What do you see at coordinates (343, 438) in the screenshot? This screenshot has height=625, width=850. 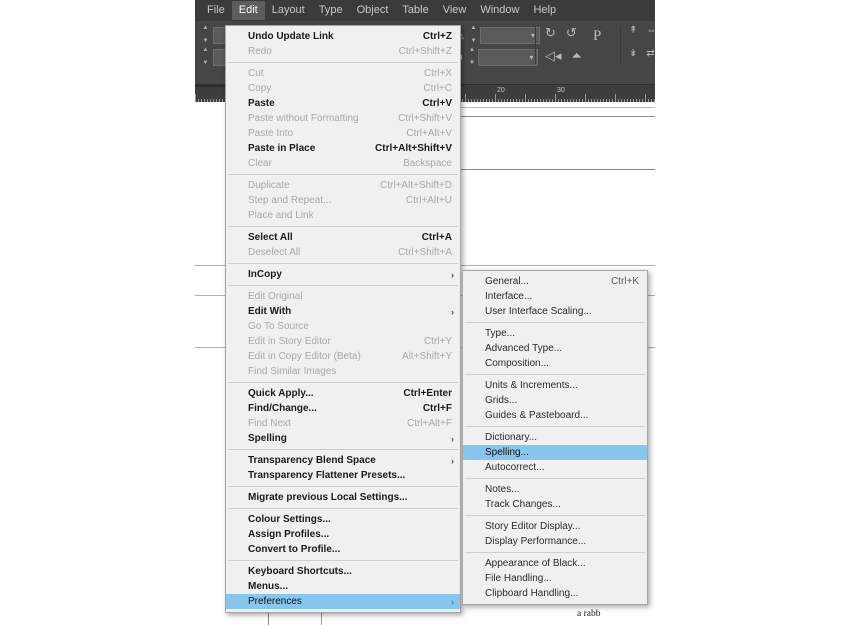 I see `edit-menu-item-spelling: Spelling ›` at bounding box center [343, 438].